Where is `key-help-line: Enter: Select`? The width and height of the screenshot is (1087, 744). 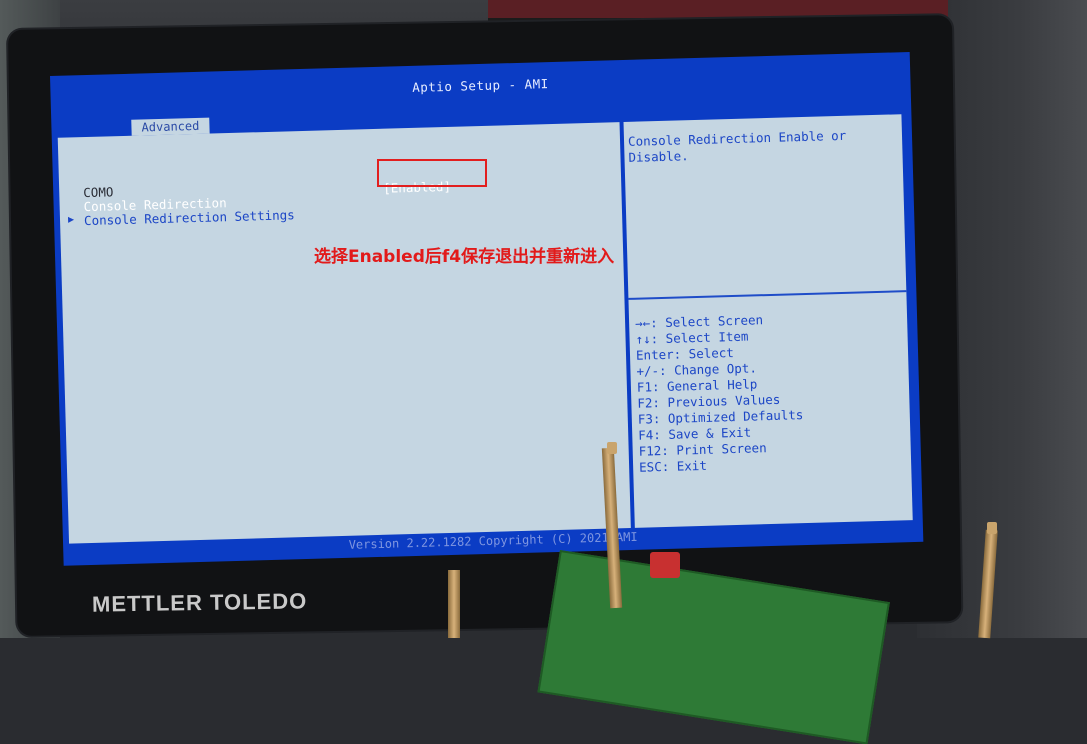
key-help-line: Enter: Select is located at coordinates (685, 354).